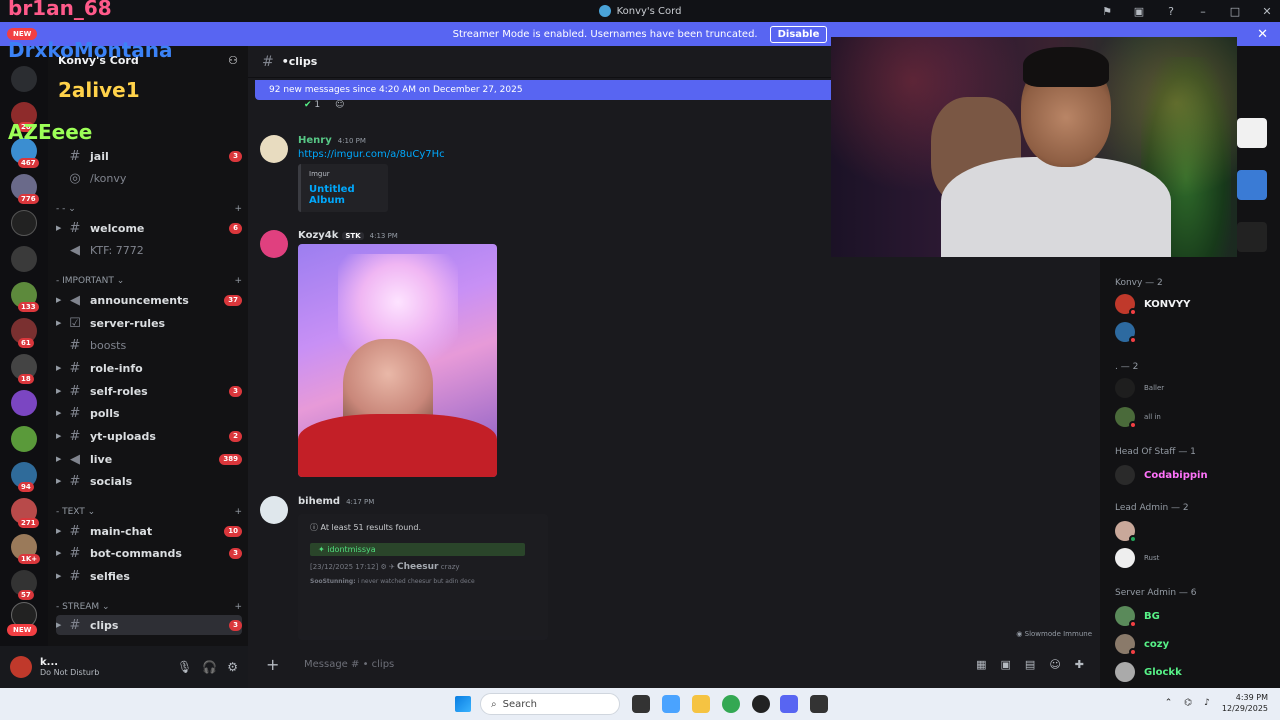  I want to click on channel-name: yt-uploads, so click(123, 436).